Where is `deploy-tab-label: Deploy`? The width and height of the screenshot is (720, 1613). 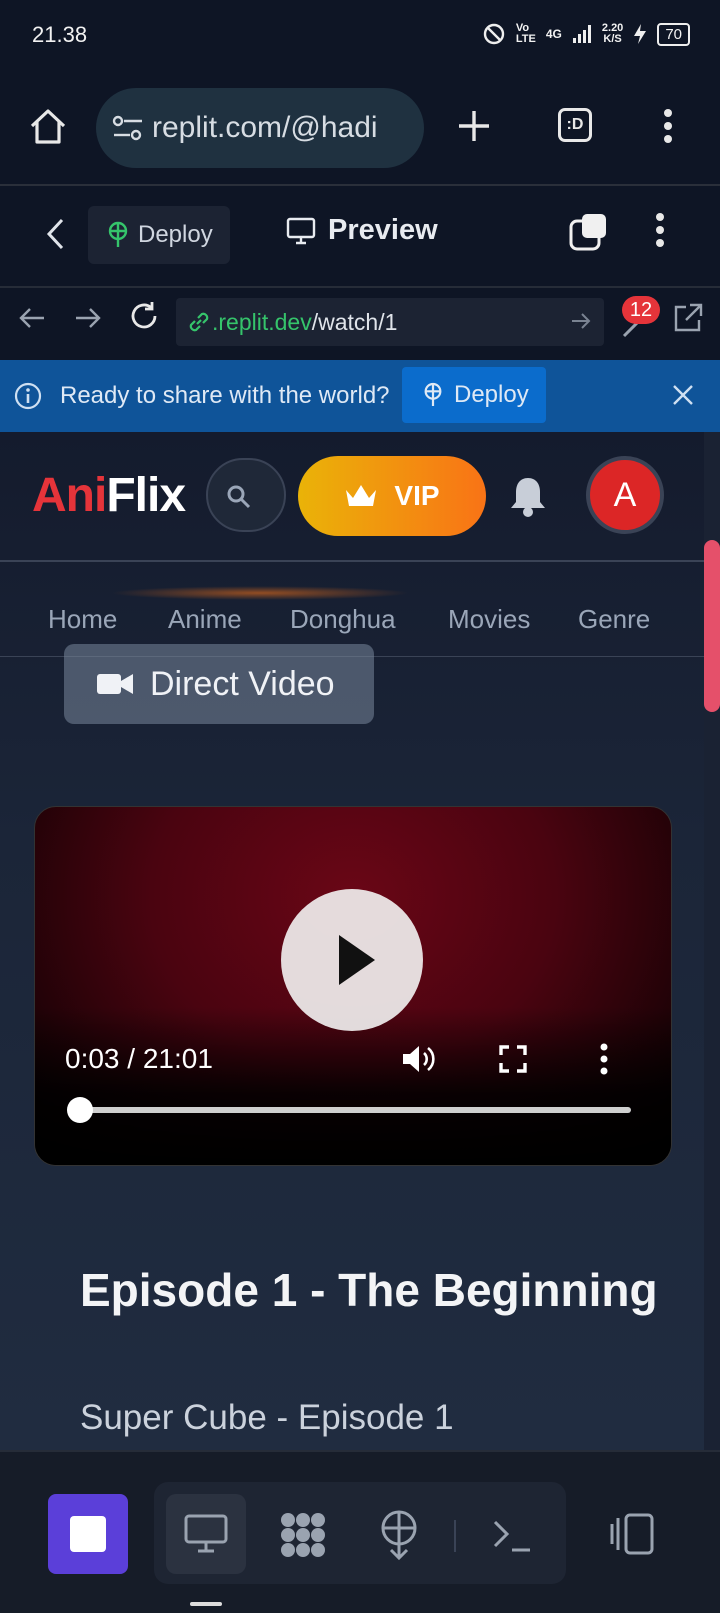
deploy-tab-label: Deploy is located at coordinates (175, 234).